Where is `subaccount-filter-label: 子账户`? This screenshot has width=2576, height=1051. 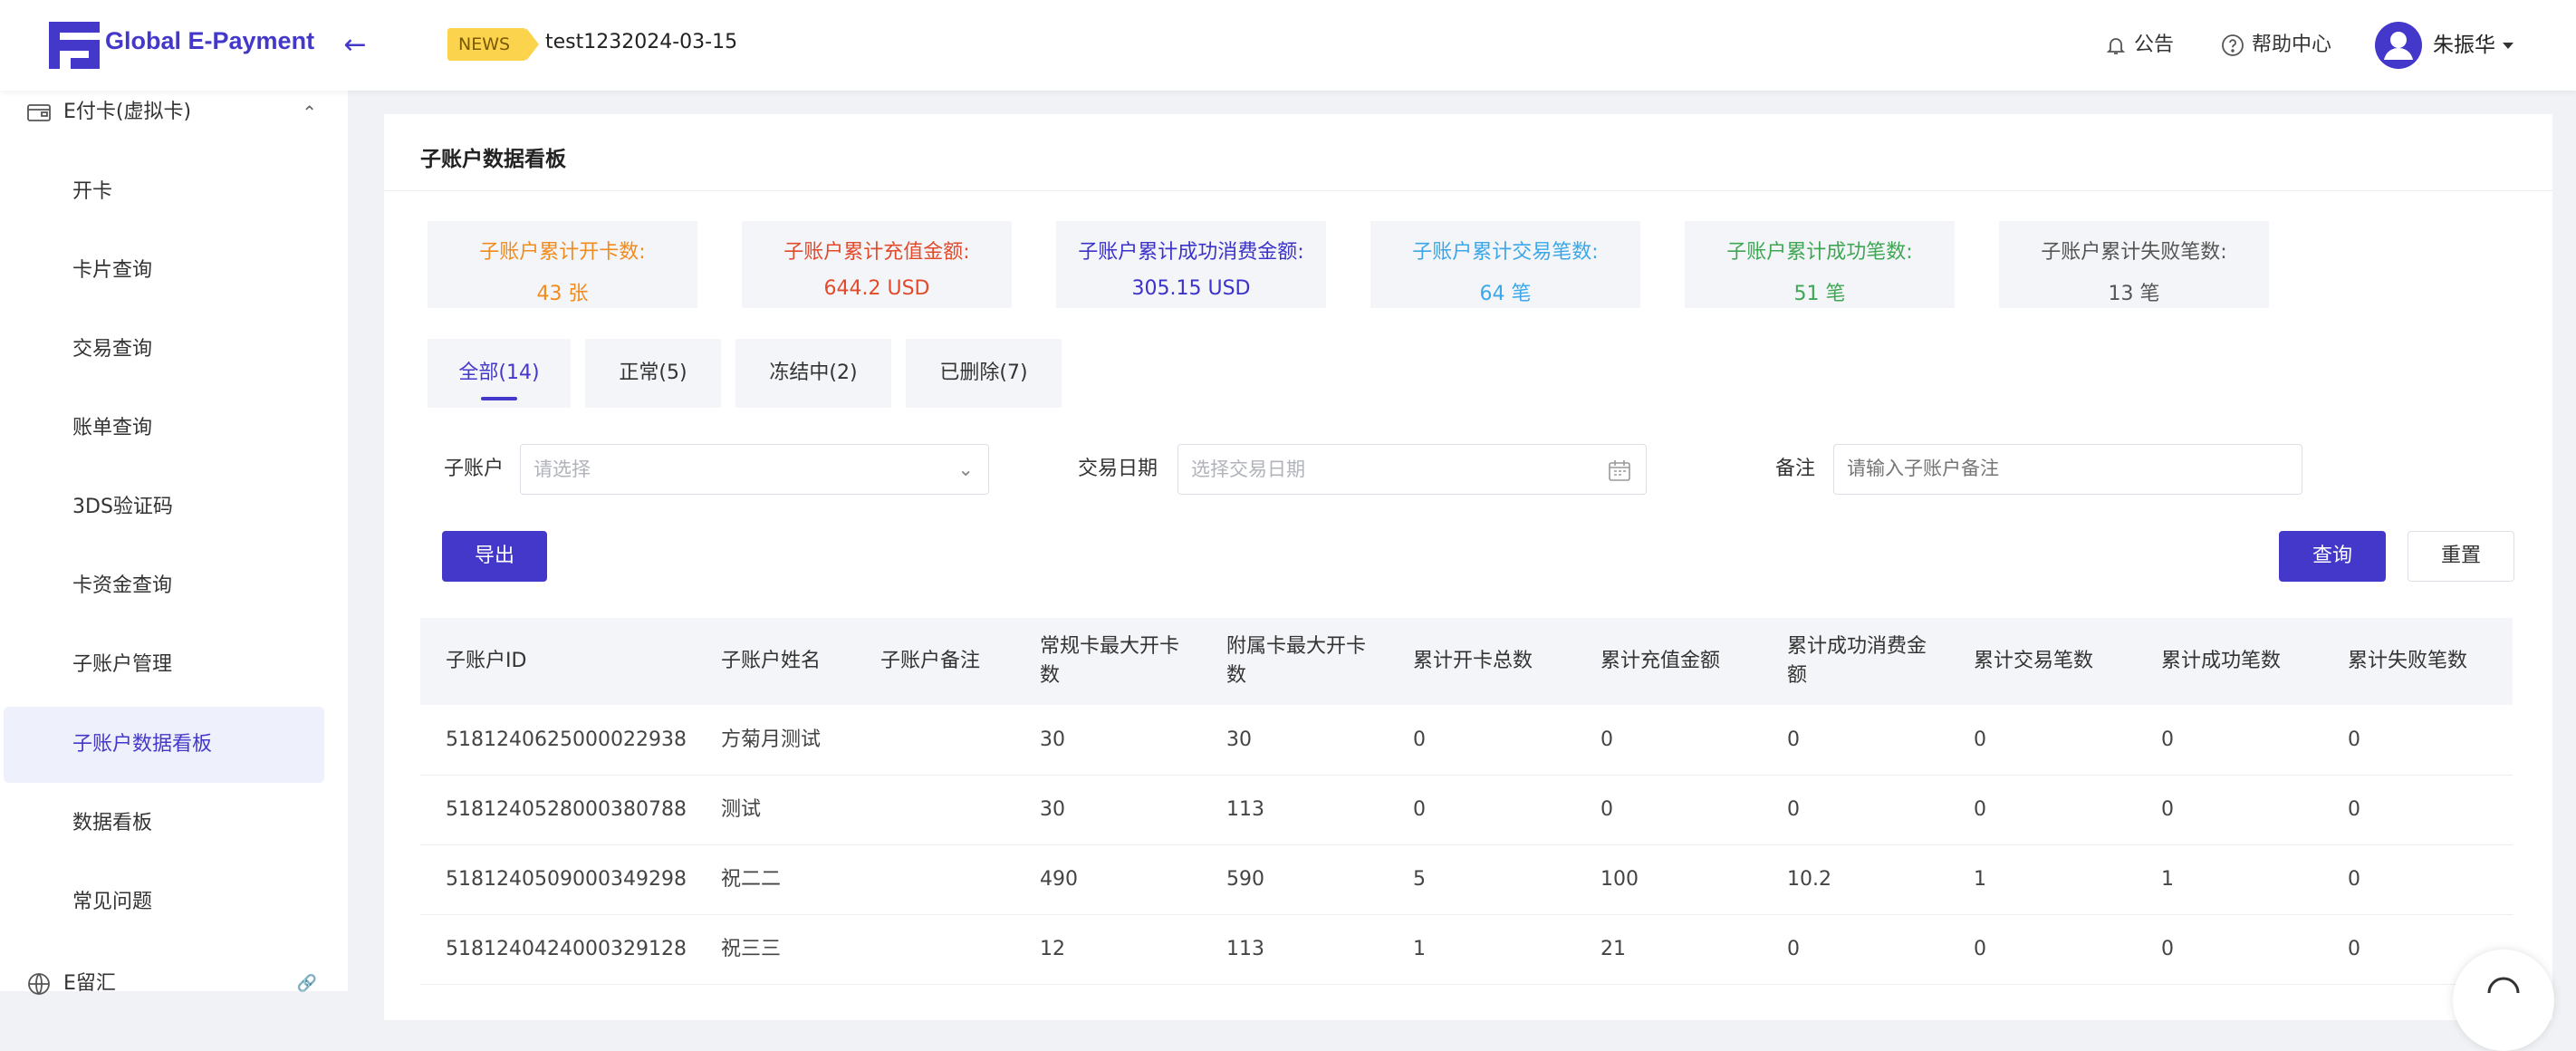
subaccount-filter-label: 子账户 is located at coordinates (474, 469).